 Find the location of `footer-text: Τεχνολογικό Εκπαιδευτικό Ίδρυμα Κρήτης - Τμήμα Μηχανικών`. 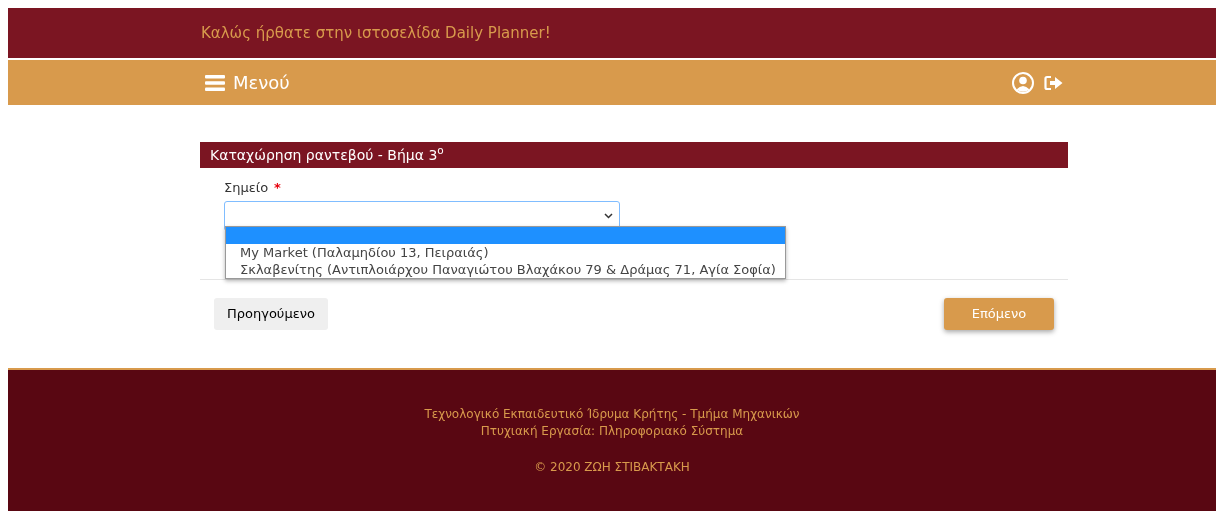

footer-text: Τεχνολογικό Εκπαιδευτικό Ίδρυμα Κρήτης - Τμήμα Μηχανικών is located at coordinates (612, 414).